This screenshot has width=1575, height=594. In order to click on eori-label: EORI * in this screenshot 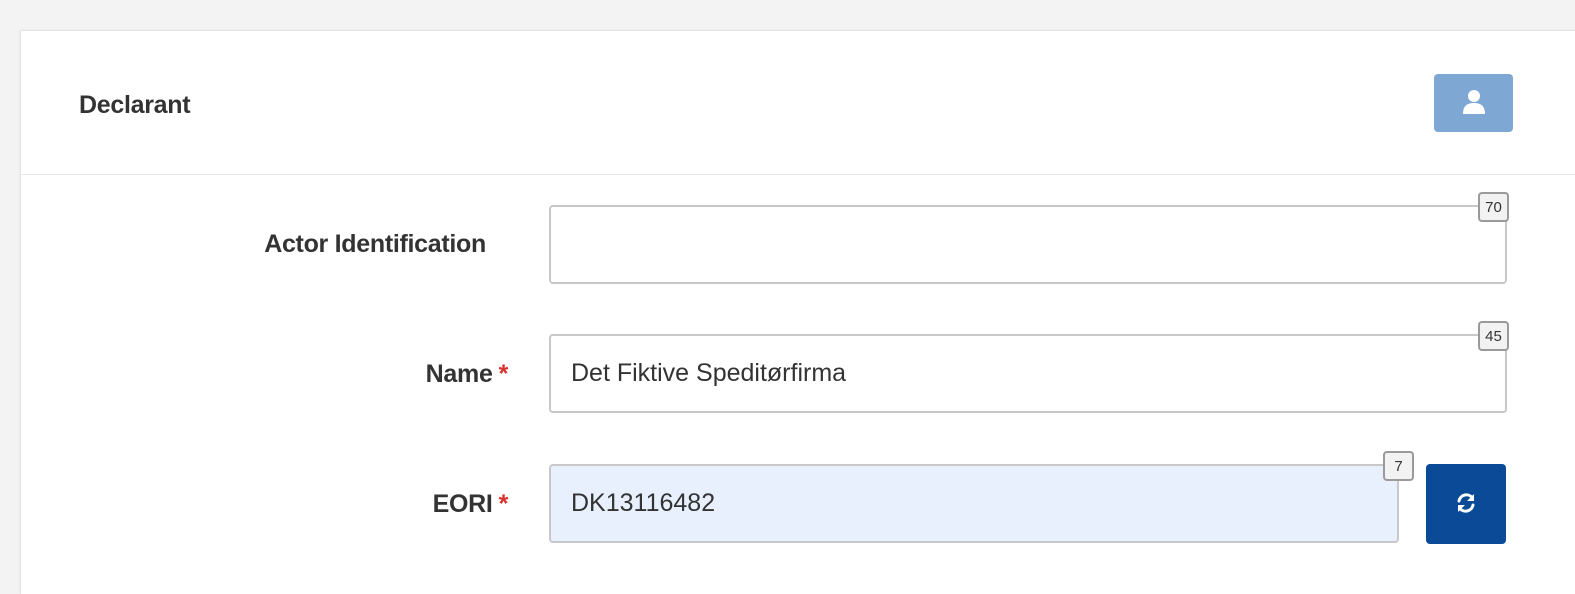, I will do `click(470, 504)`.